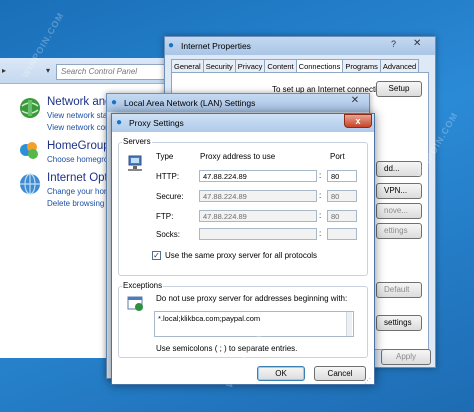 This screenshot has width=474, height=412. I want to click on ftp-label: FTP:, so click(165, 216).